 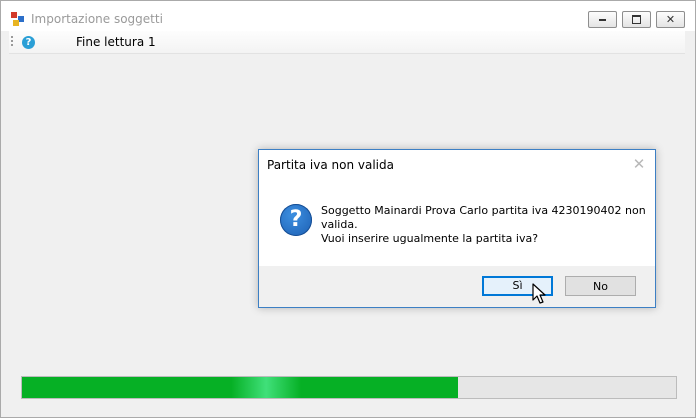 I want to click on no-button: No, so click(x=600, y=286).